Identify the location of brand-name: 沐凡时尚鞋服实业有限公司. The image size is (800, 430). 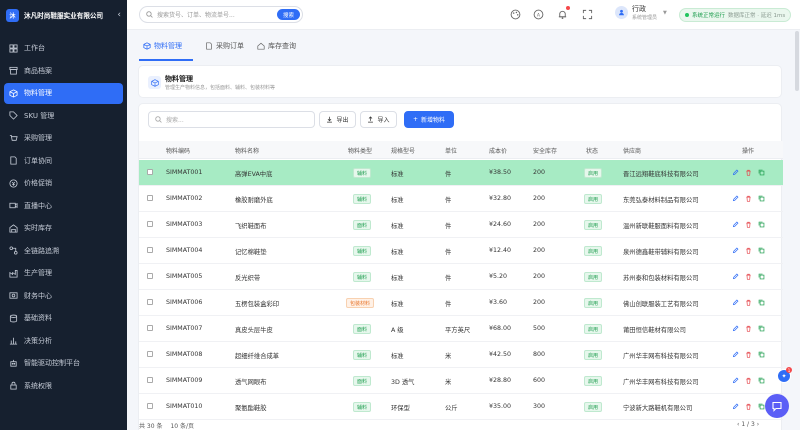
(64, 16).